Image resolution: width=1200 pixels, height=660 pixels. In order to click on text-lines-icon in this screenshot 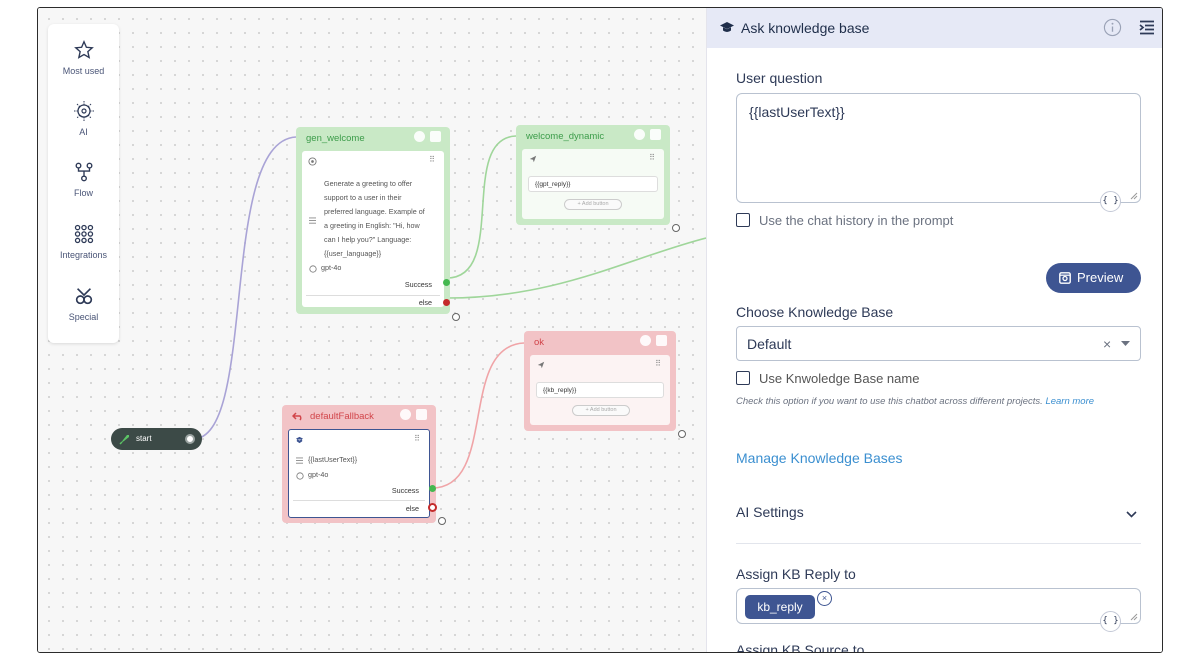, I will do `click(312, 220)`.